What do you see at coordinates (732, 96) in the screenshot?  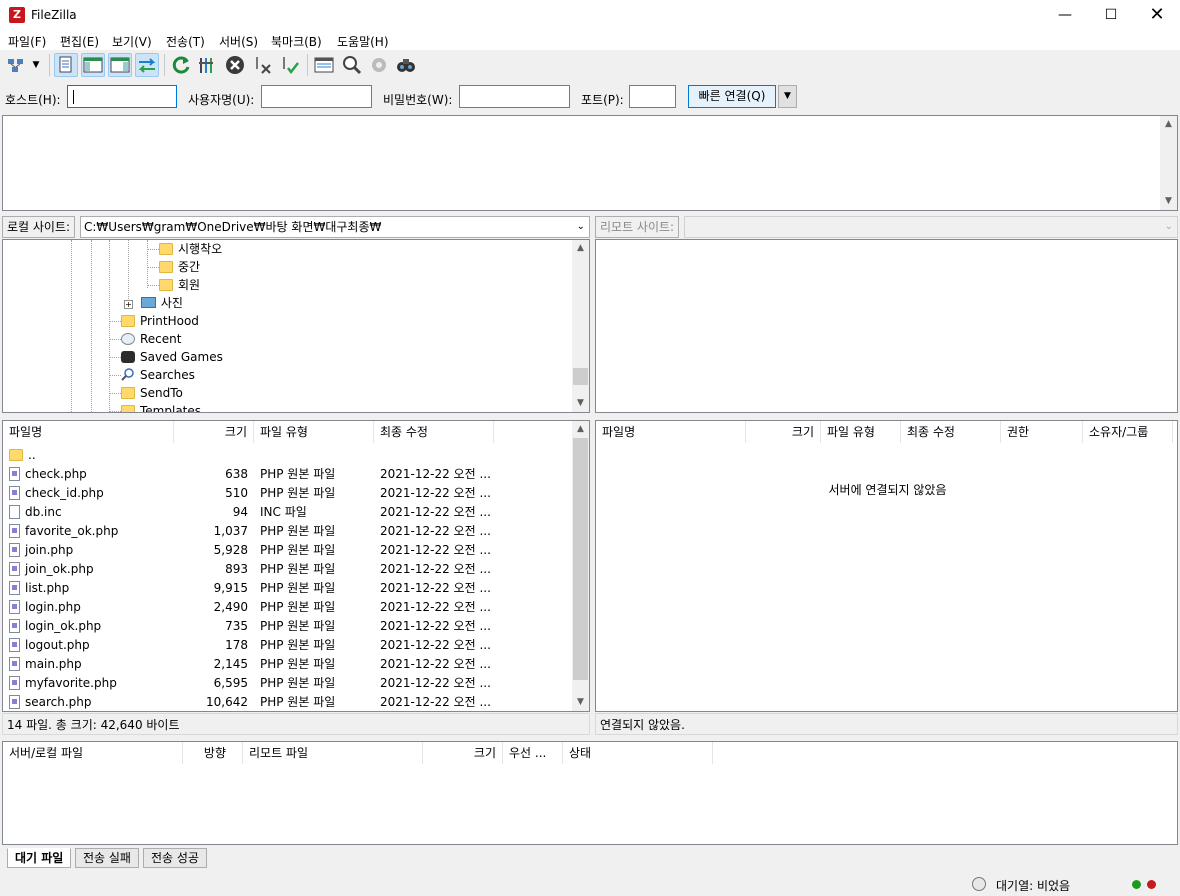 I see `quickconnect-button: 빠른 연결(Q)` at bounding box center [732, 96].